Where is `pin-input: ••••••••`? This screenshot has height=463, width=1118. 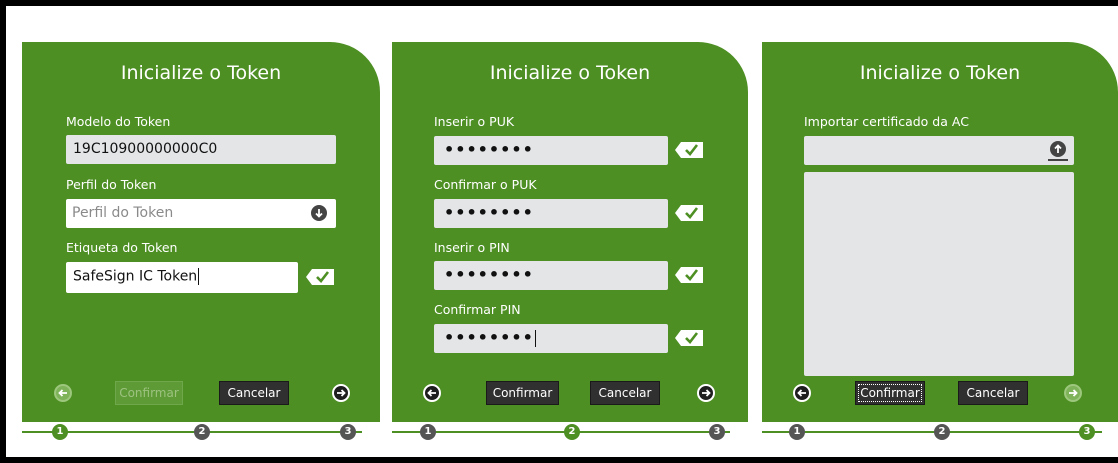 pin-input: •••••••• is located at coordinates (551, 275).